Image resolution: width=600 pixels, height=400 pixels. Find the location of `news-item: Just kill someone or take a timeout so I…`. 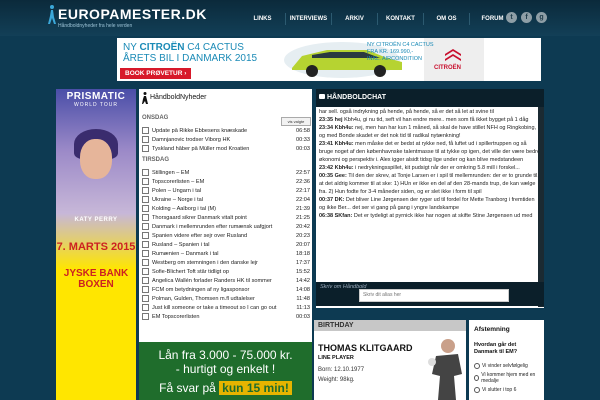

news-item: Just kill someone or take a timeout so I… is located at coordinates (226, 307).